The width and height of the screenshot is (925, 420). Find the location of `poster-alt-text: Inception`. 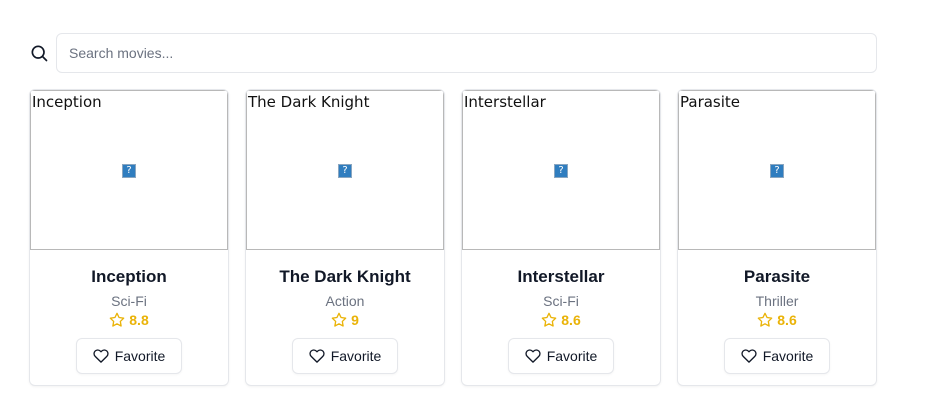

poster-alt-text: Inception is located at coordinates (67, 102).